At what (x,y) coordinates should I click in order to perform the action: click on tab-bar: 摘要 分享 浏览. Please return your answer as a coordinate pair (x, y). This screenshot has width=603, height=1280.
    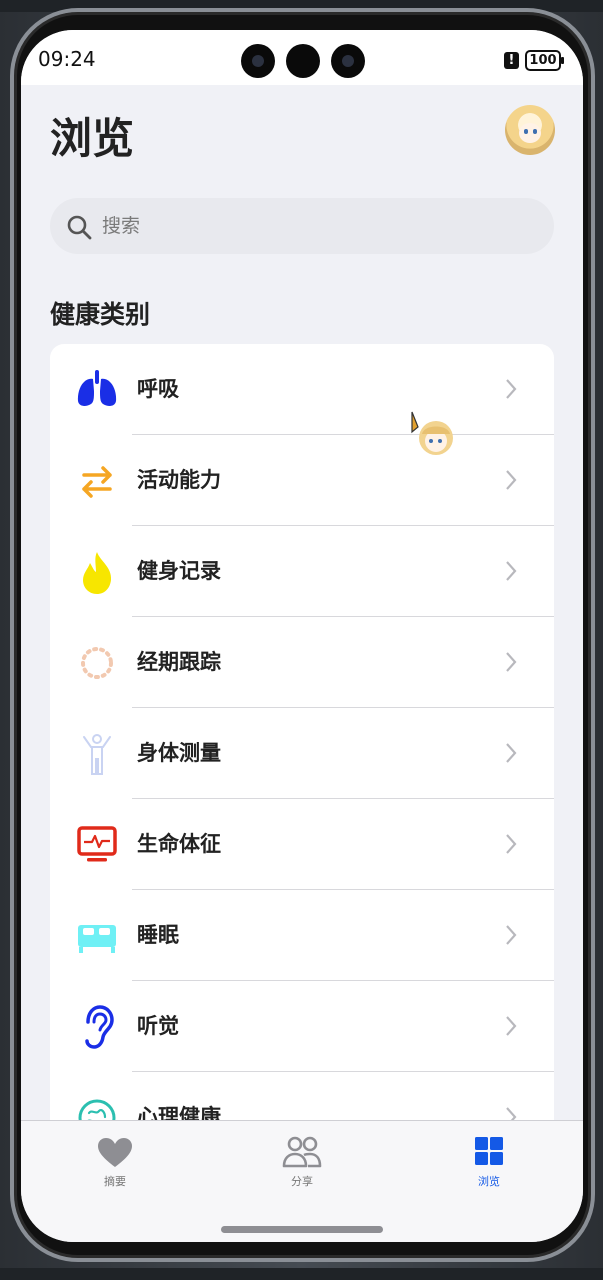
    Looking at the image, I should click on (302, 1181).